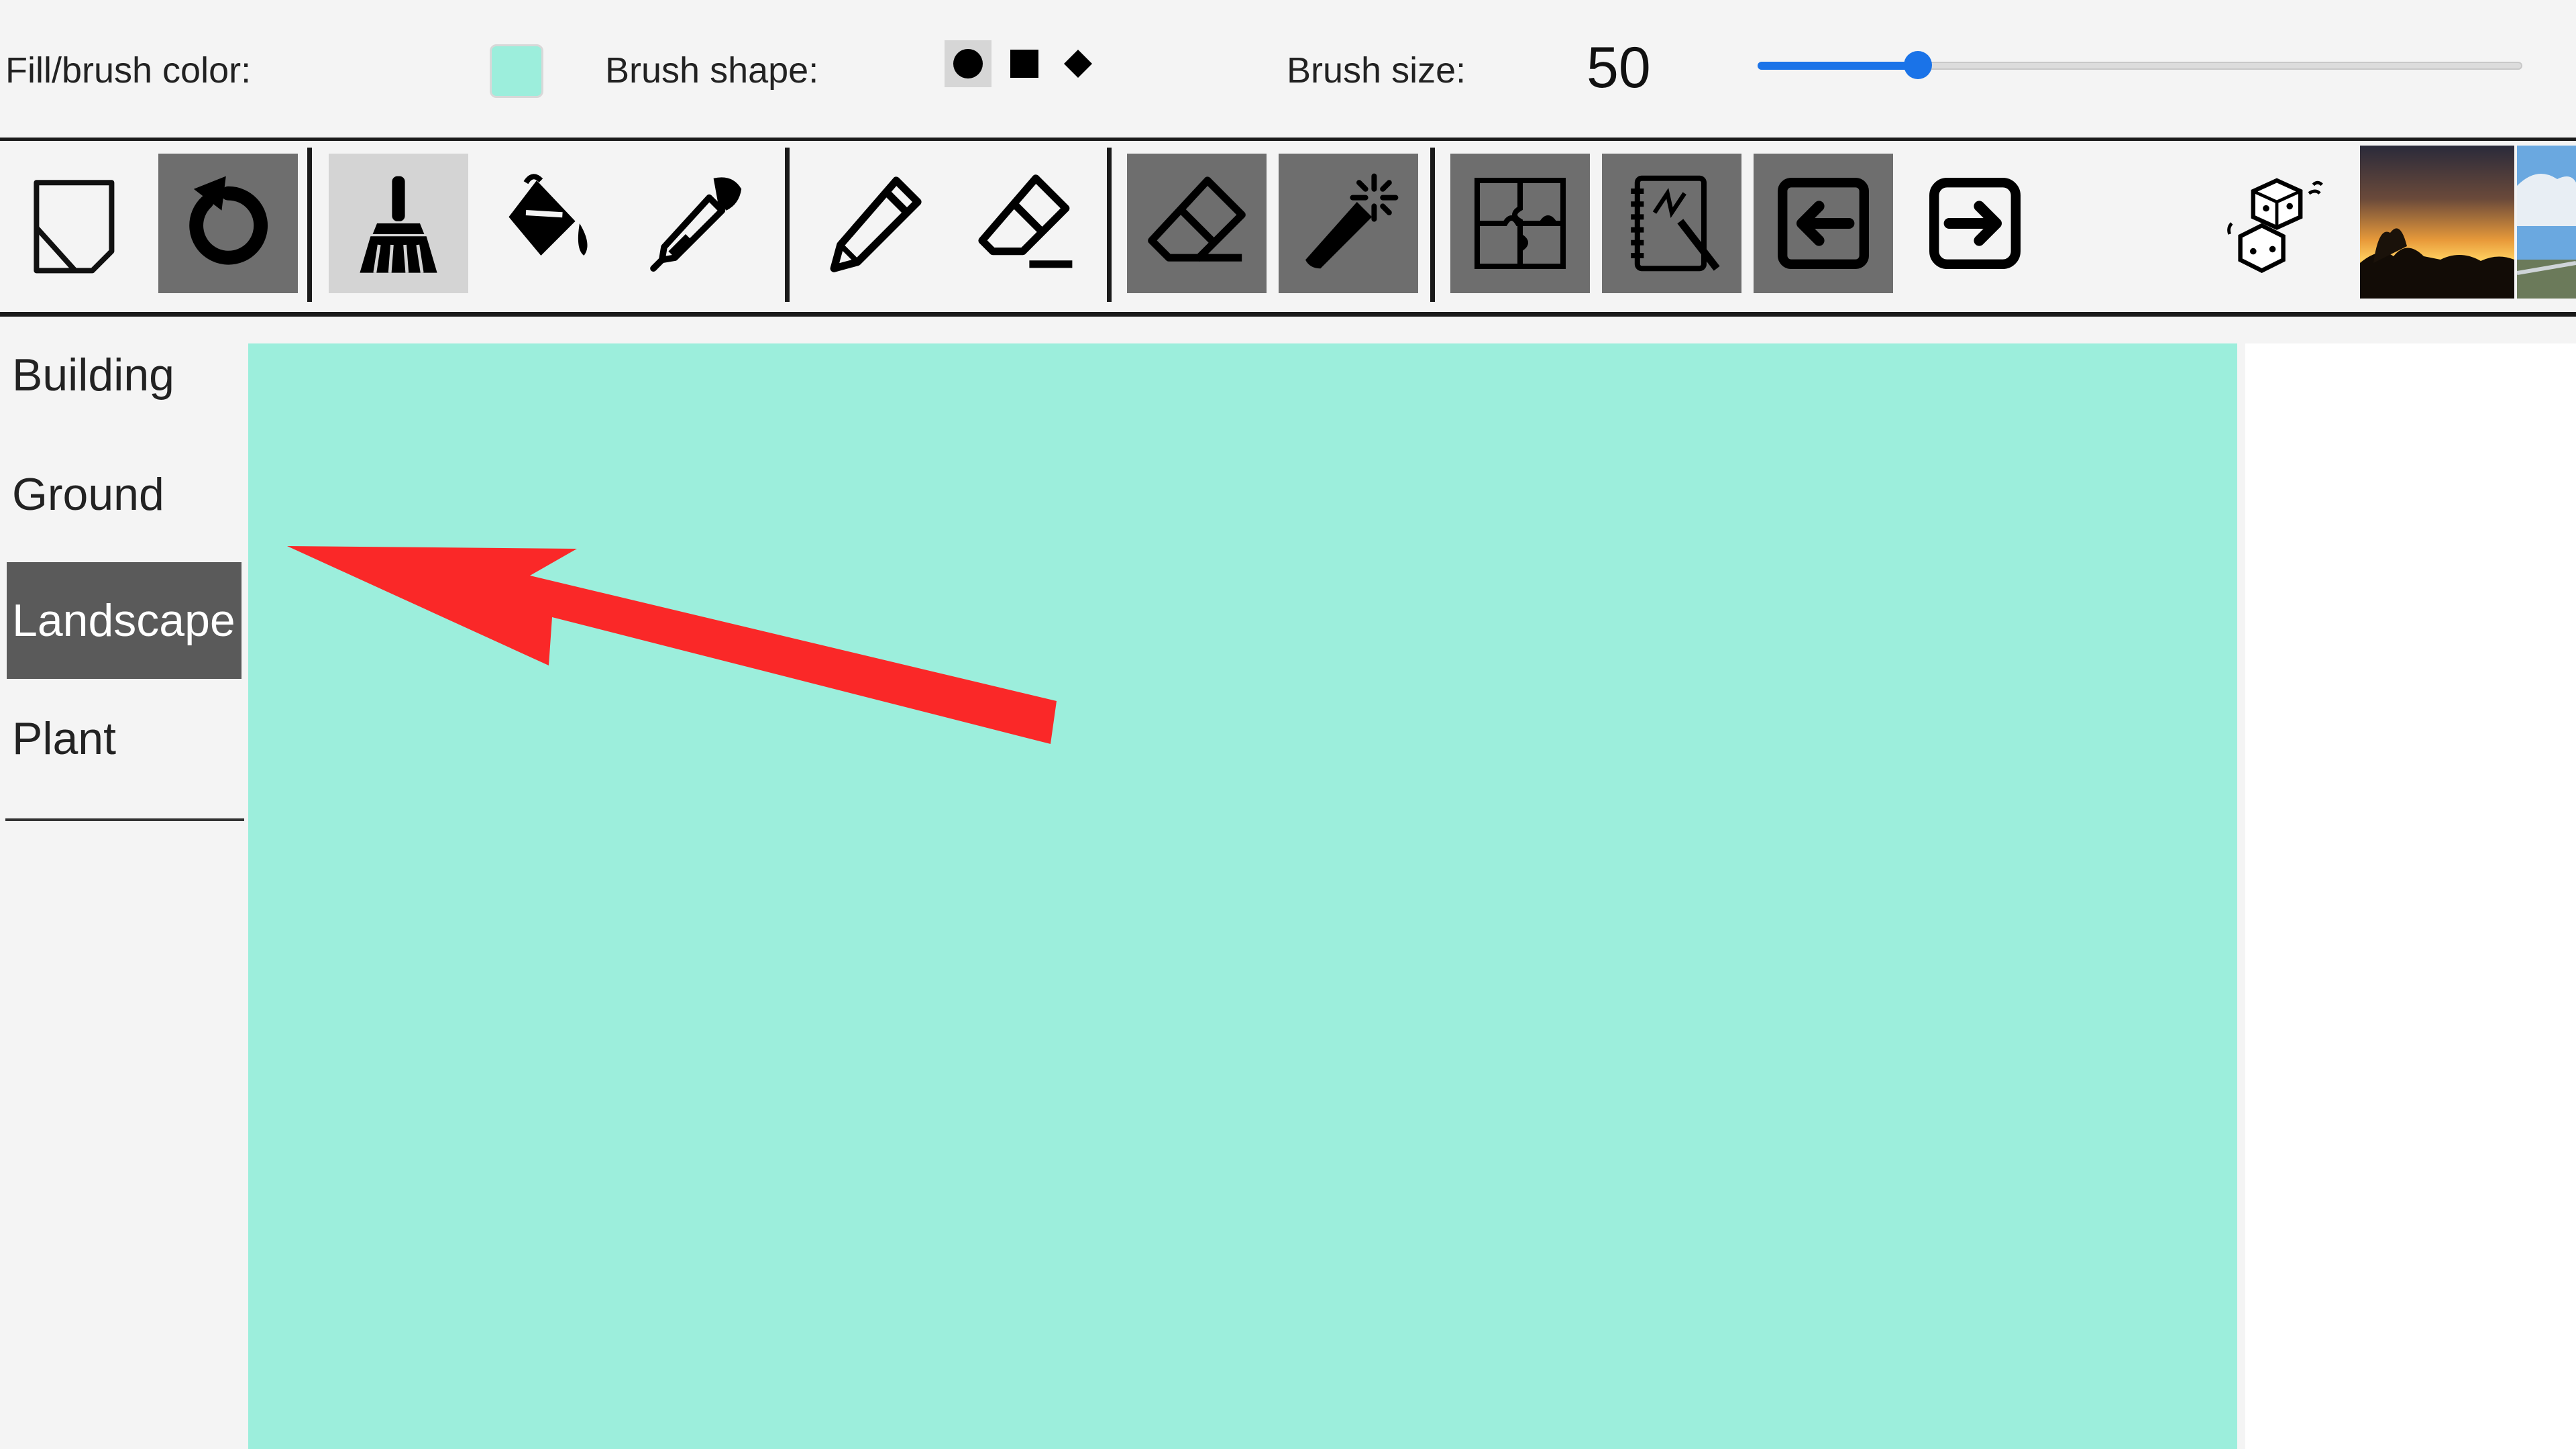 The width and height of the screenshot is (2576, 1449). Describe the element at coordinates (1025, 221) in the screenshot. I see `line-eraser-icon` at that location.